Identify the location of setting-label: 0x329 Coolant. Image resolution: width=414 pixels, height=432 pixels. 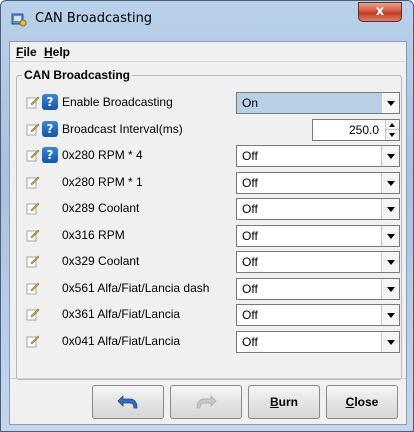
(101, 261).